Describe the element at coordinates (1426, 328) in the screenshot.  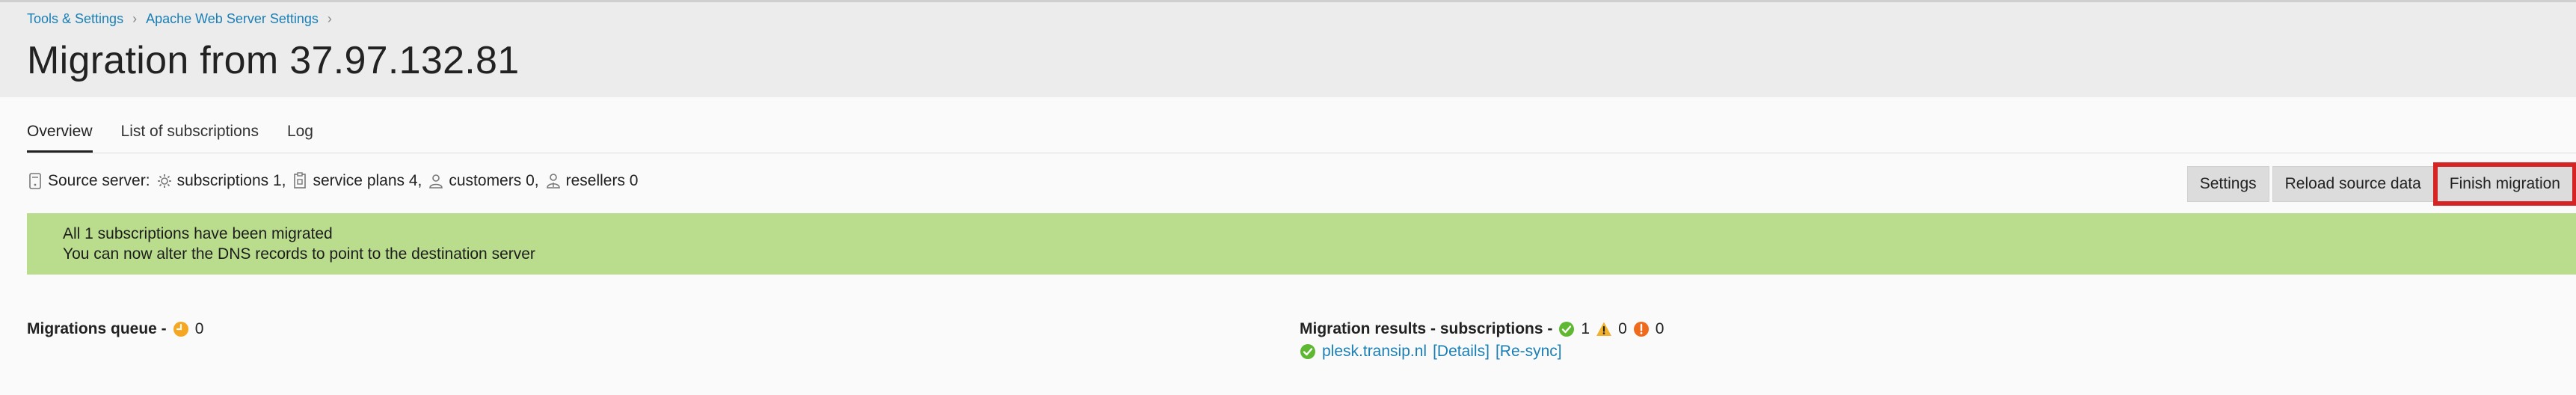
I see `migration-results-label: Migration results - subscriptions -` at that location.